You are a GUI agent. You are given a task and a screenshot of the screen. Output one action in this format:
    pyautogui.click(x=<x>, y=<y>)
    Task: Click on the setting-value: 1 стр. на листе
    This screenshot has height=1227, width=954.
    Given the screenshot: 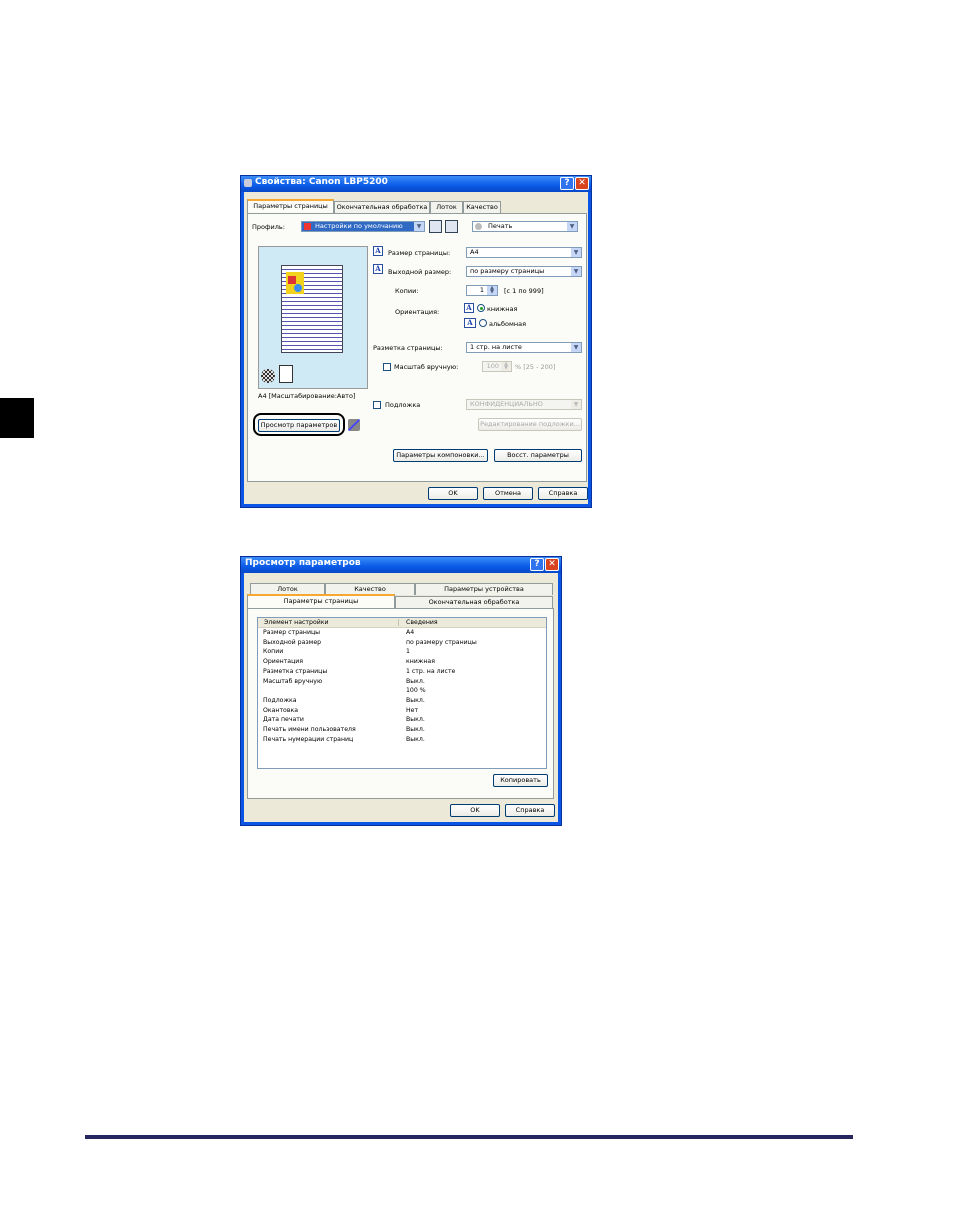 What is the action you would take?
    pyautogui.click(x=431, y=671)
    